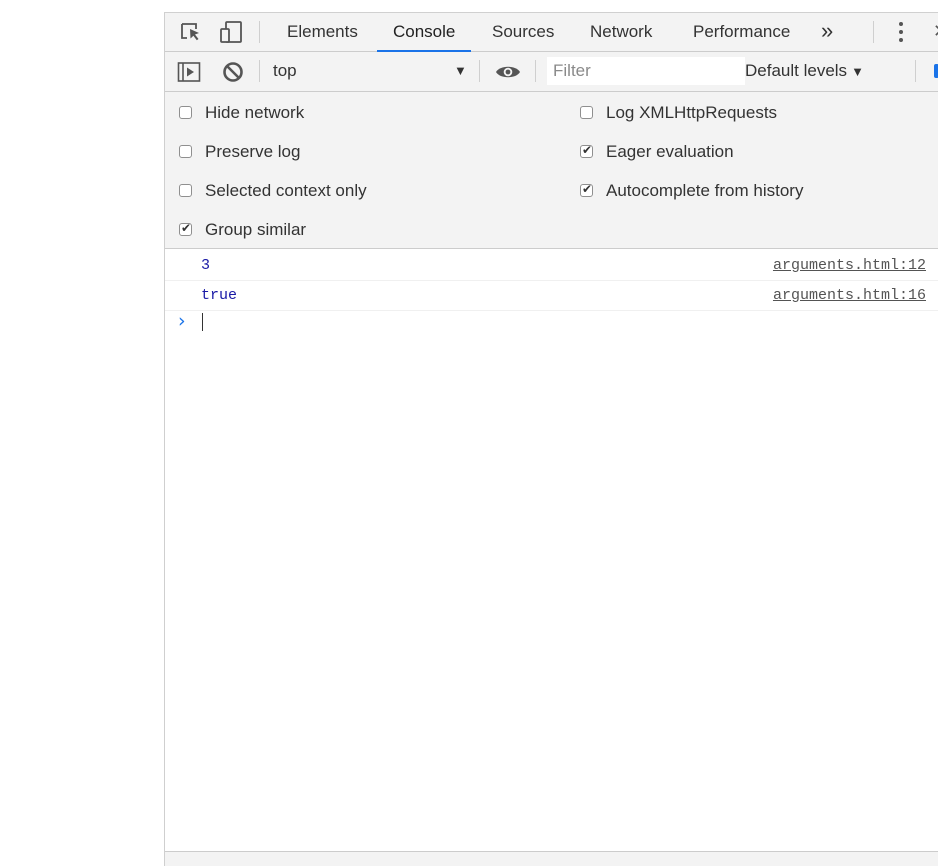  What do you see at coordinates (231, 32) in the screenshot?
I see `device-toolbar-icon` at bounding box center [231, 32].